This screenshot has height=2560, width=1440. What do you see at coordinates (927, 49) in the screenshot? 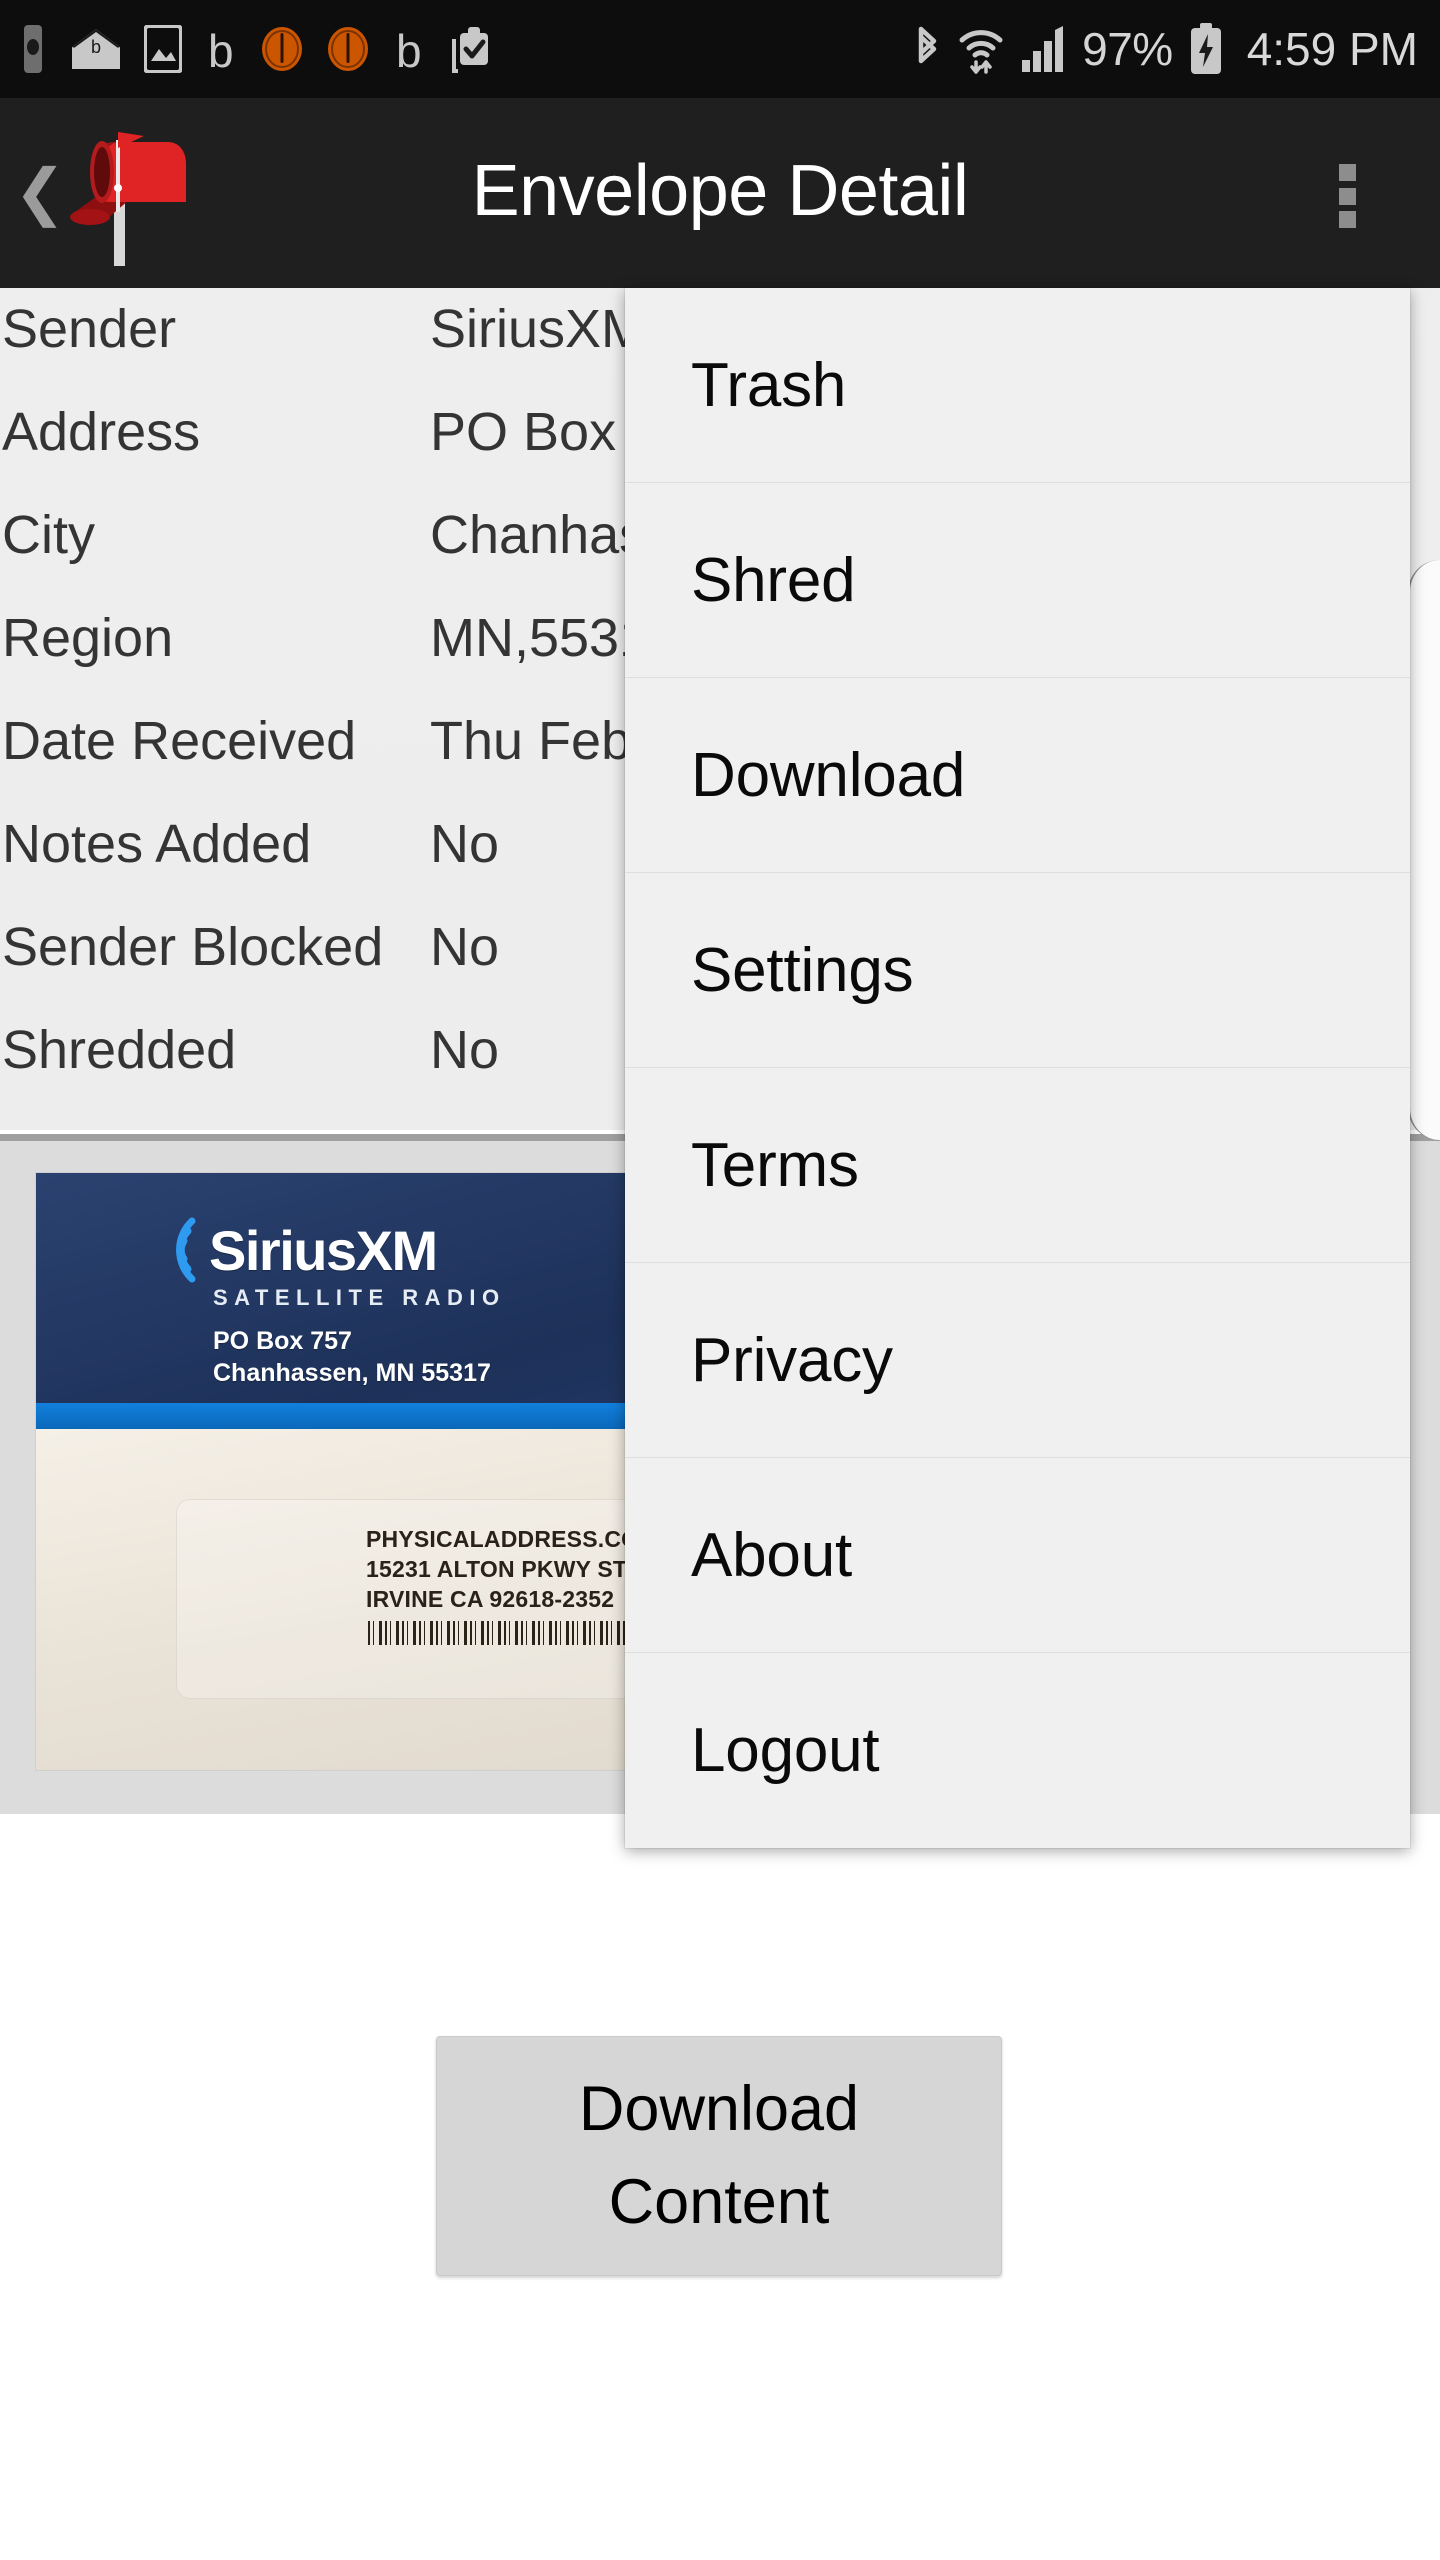
I see `bluetooth-icon` at bounding box center [927, 49].